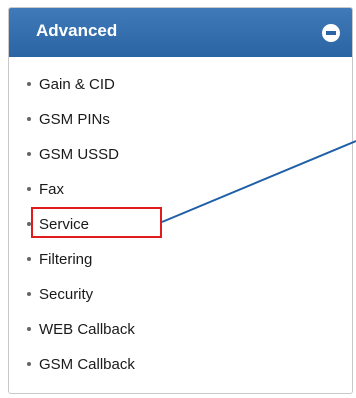  I want to click on callout-line-stroke, so click(258, 181).